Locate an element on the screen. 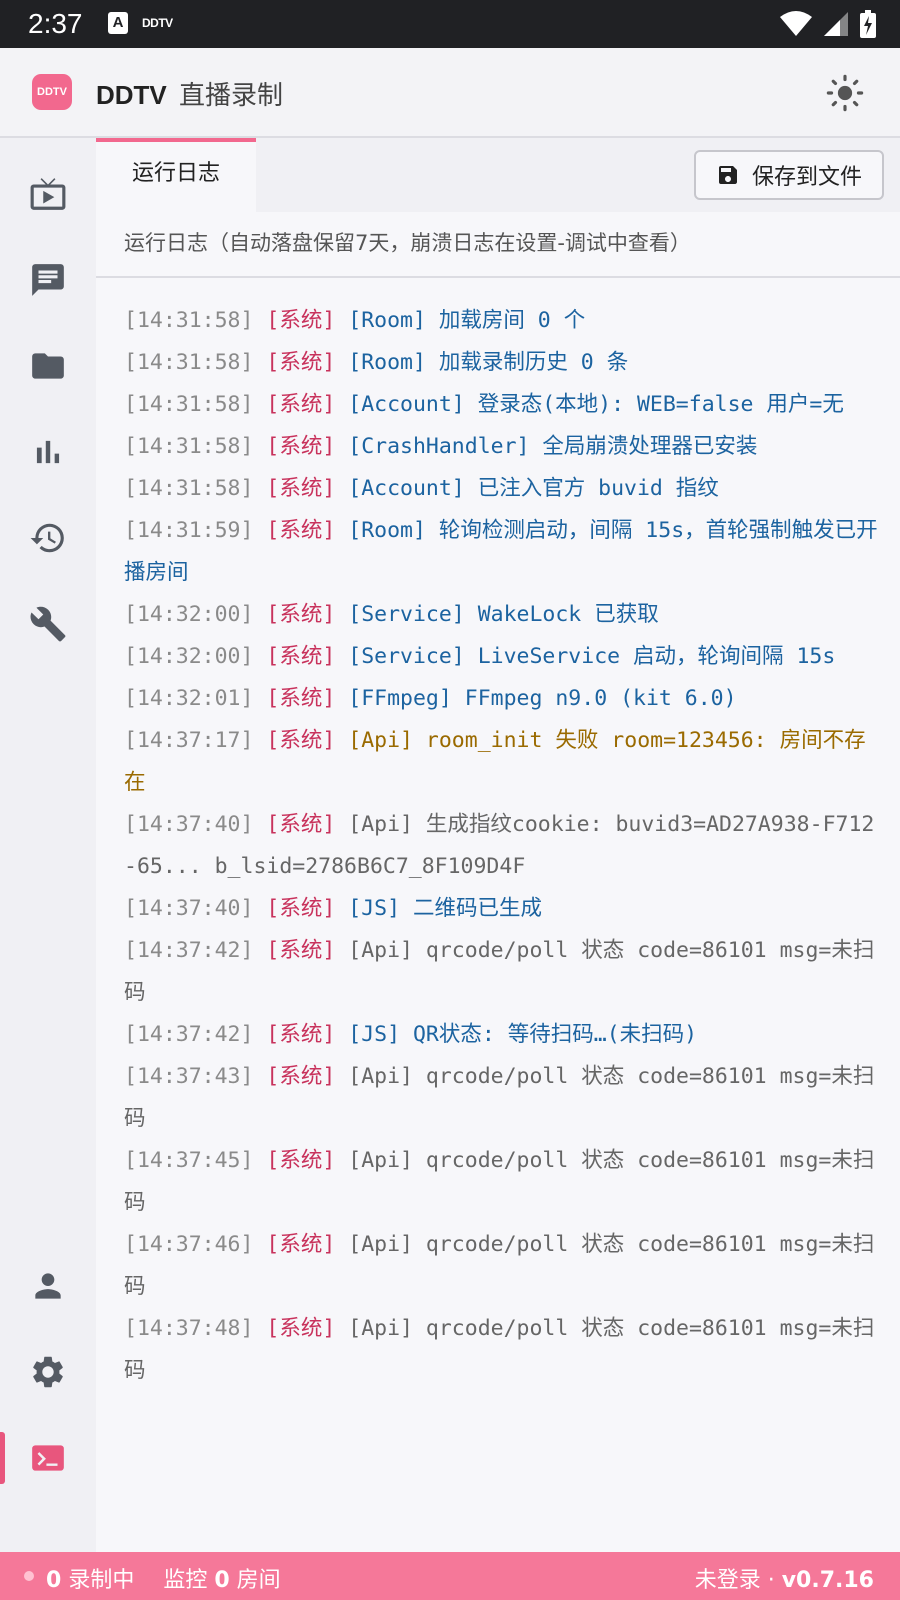  nav-stats is located at coordinates (48, 452).